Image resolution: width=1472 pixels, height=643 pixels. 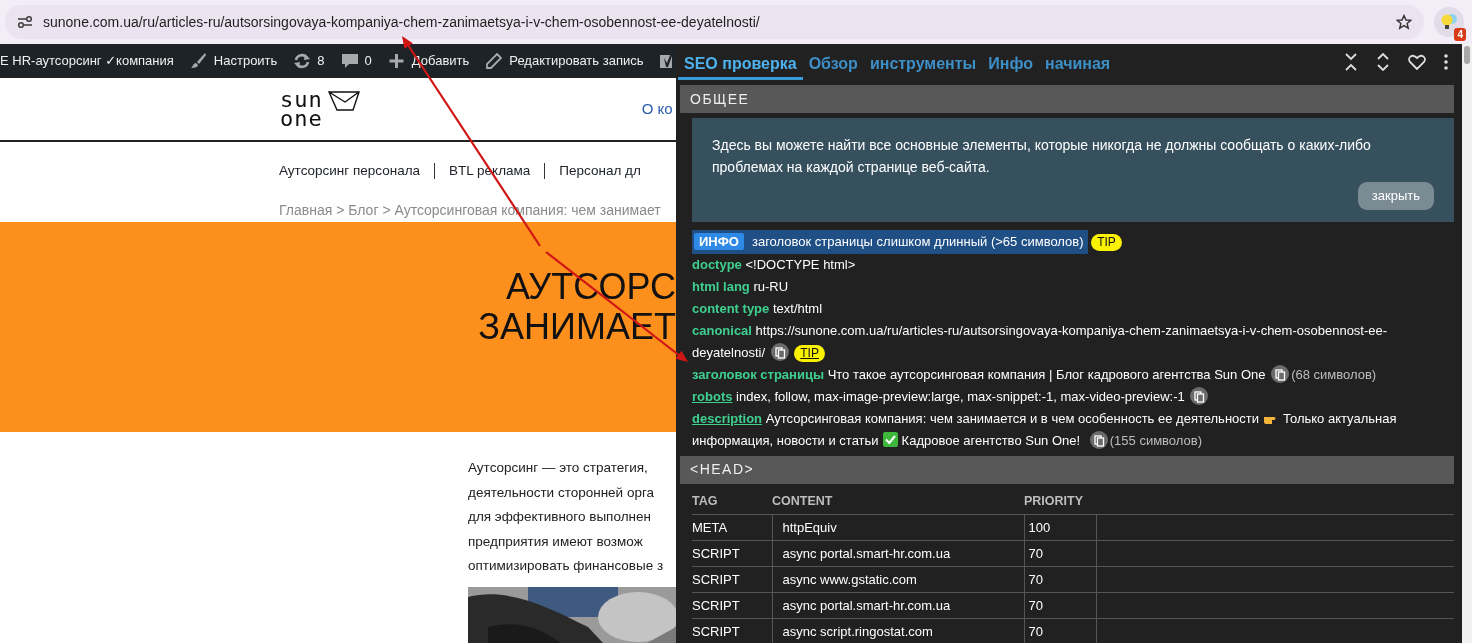 I want to click on url-text: sunone.com.ua/ru/articles-ru/autsorsingovaya-kompaniya-chem-zanimaetsya-i-v-chem-osobennost-ee-deyatelnosti/, so click(x=401, y=22).